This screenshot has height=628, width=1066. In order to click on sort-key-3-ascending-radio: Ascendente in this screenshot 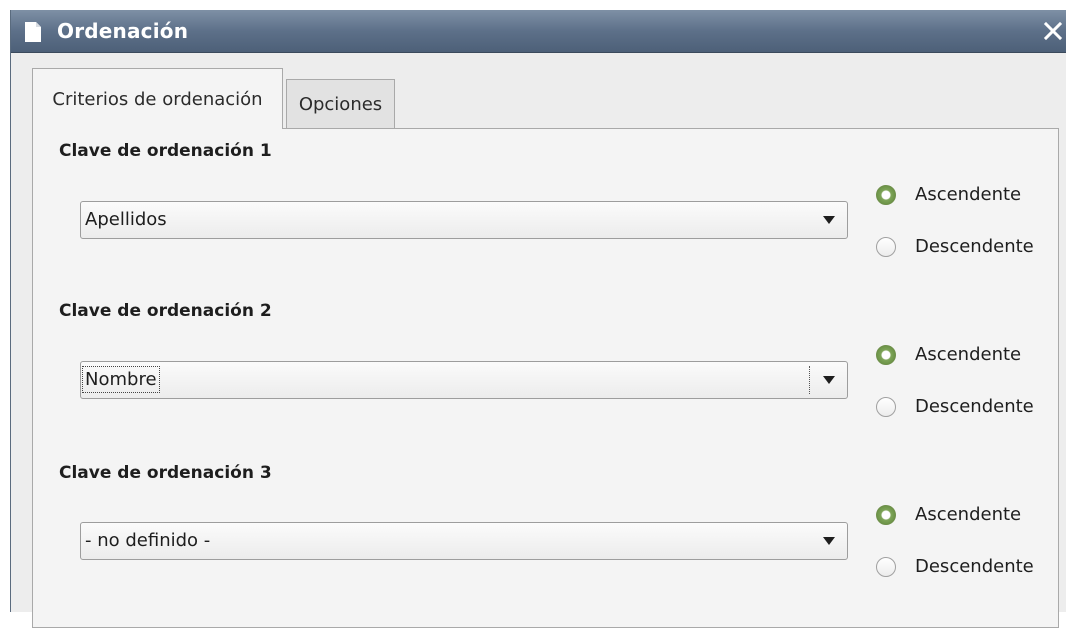, I will do `click(948, 514)`.